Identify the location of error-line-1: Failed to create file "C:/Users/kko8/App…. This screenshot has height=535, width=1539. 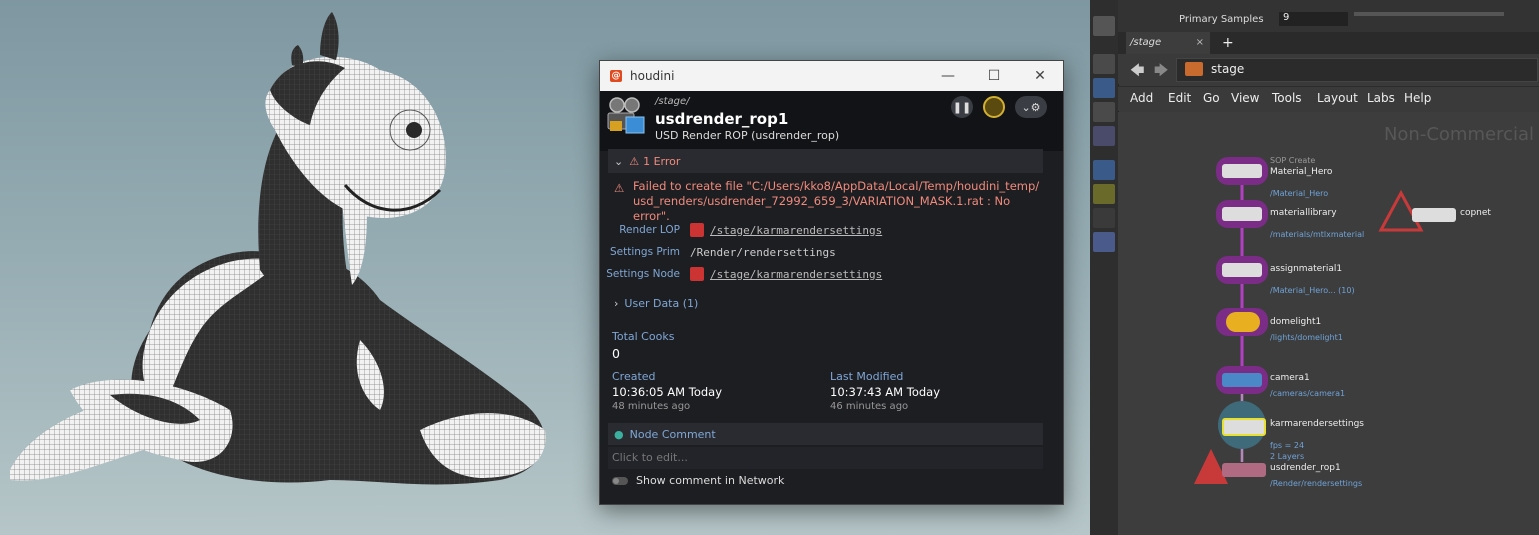
(836, 186).